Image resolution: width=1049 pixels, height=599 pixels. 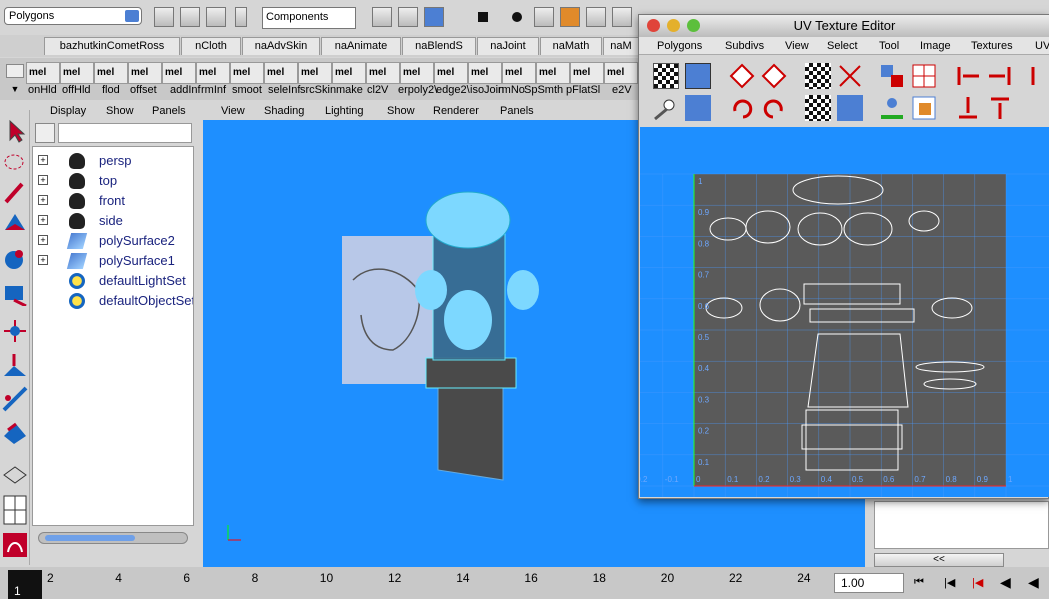 What do you see at coordinates (508, 46) in the screenshot?
I see `shelf-tab: naJoint` at bounding box center [508, 46].